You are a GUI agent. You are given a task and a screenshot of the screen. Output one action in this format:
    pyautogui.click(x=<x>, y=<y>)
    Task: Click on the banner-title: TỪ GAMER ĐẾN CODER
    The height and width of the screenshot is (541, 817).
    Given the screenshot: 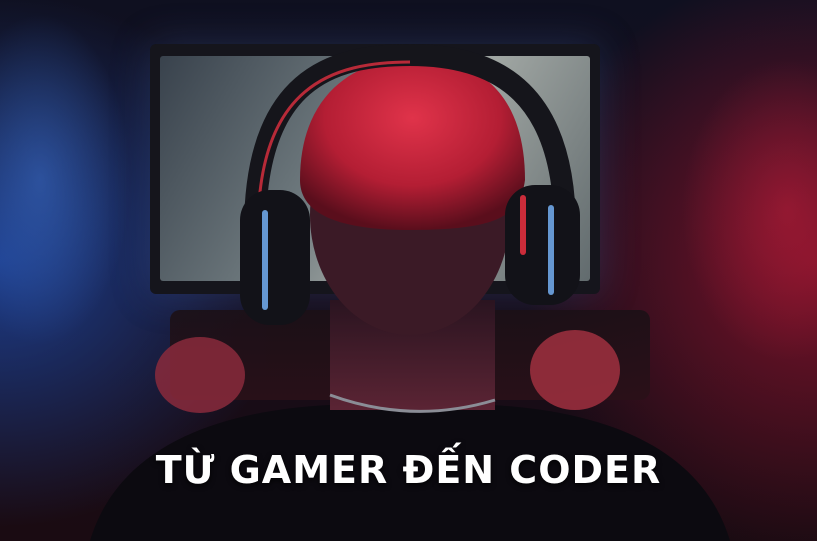 What is the action you would take?
    pyautogui.click(x=408, y=470)
    